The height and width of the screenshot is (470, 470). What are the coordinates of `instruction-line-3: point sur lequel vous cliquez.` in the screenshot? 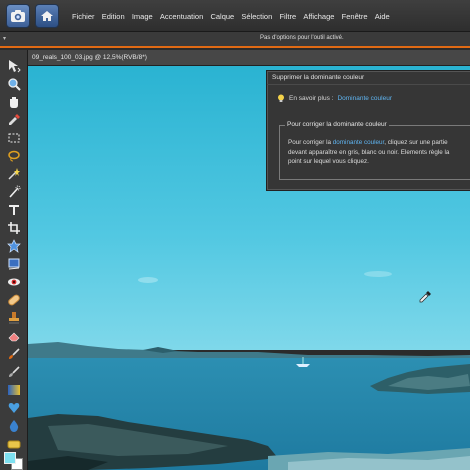 It's located at (328, 161).